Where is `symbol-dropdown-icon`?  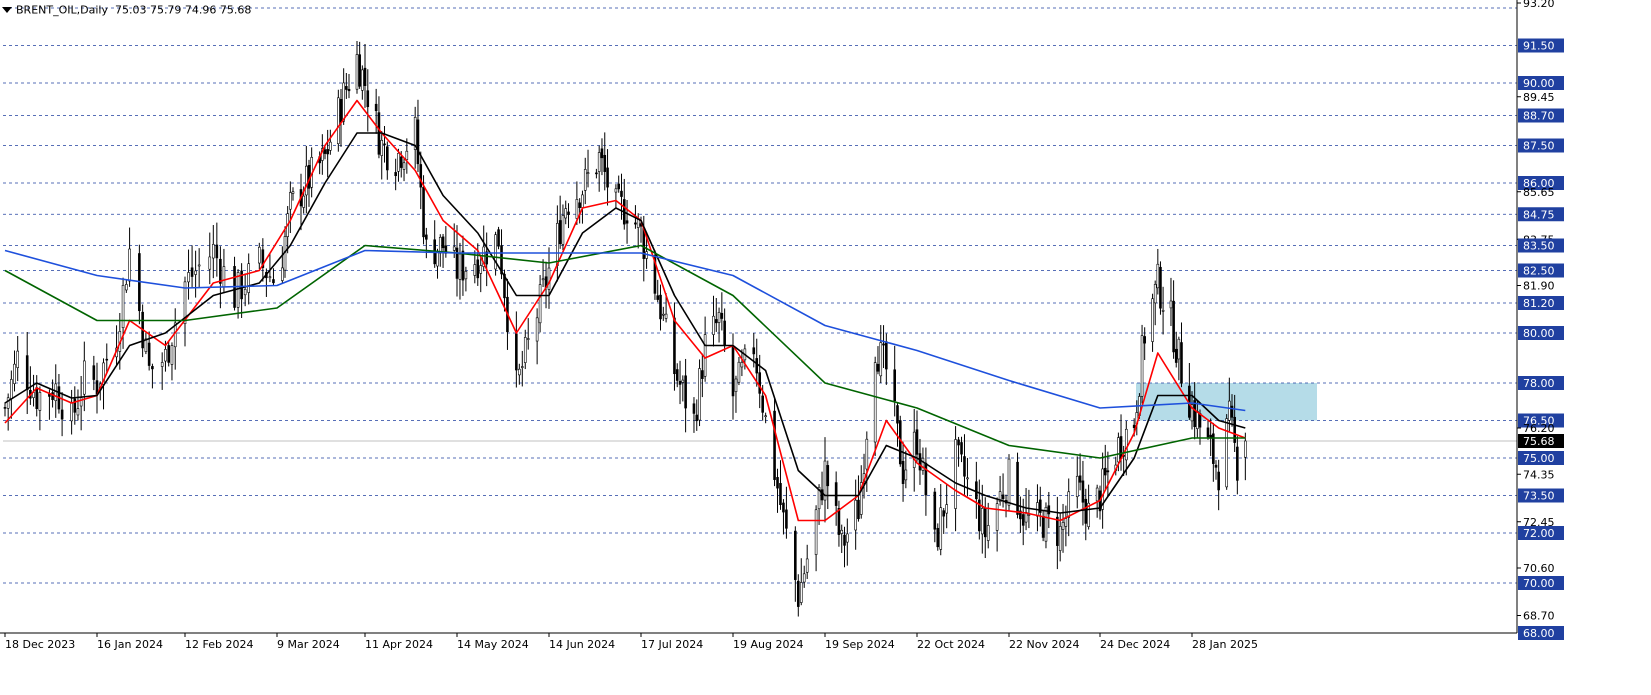
symbol-dropdown-icon is located at coordinates (7, 10).